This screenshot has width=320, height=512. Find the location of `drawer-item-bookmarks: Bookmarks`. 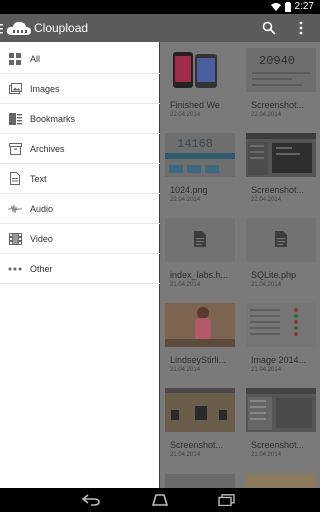

drawer-item-bookmarks: Bookmarks is located at coordinates (80, 119).